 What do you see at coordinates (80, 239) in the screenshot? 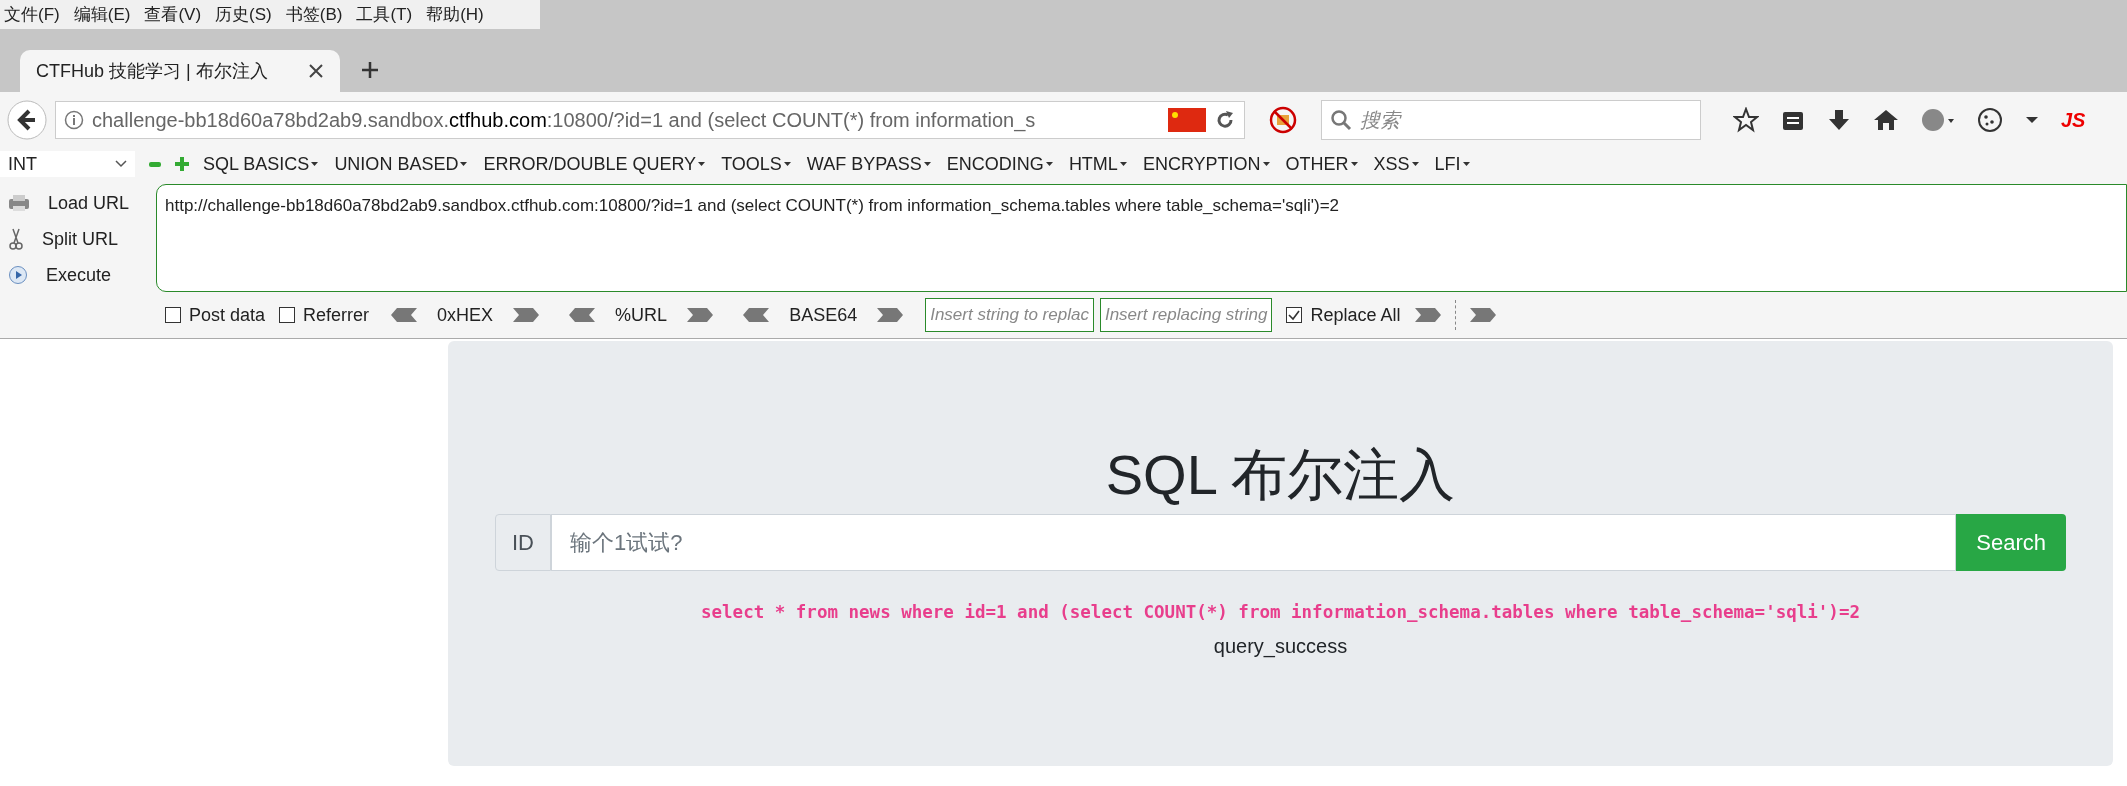
I see `action-button: Split URL` at bounding box center [80, 239].